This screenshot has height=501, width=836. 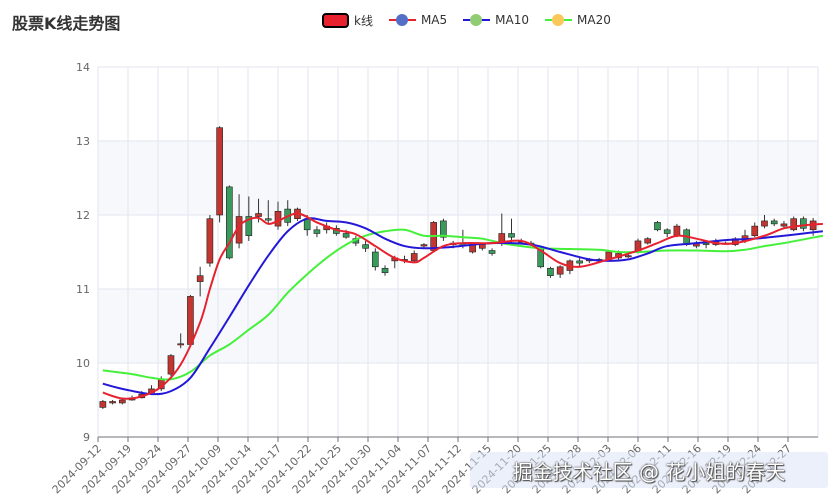 What do you see at coordinates (83, 67) in the screenshot?
I see `y-tick-label: 14` at bounding box center [83, 67].